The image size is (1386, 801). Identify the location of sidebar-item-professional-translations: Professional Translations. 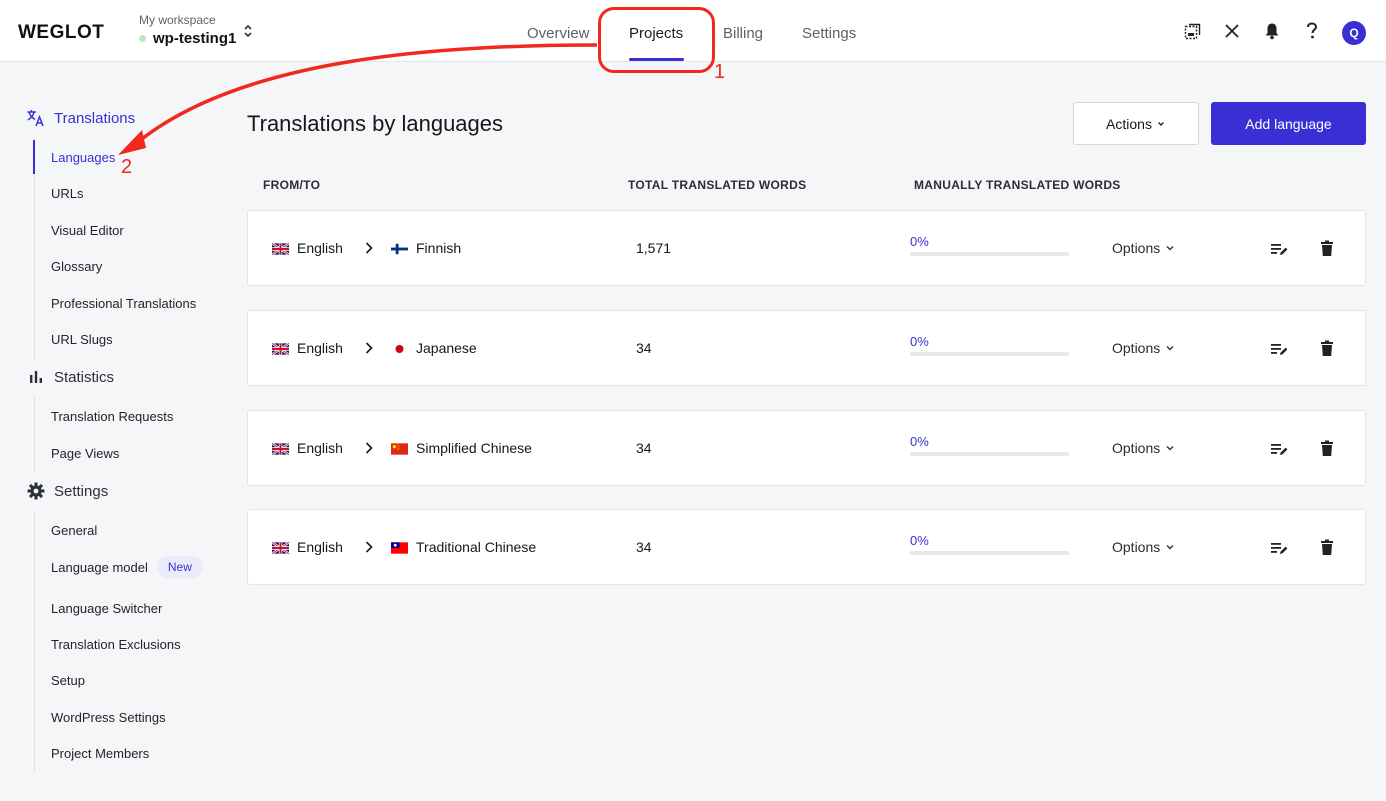
(123, 303).